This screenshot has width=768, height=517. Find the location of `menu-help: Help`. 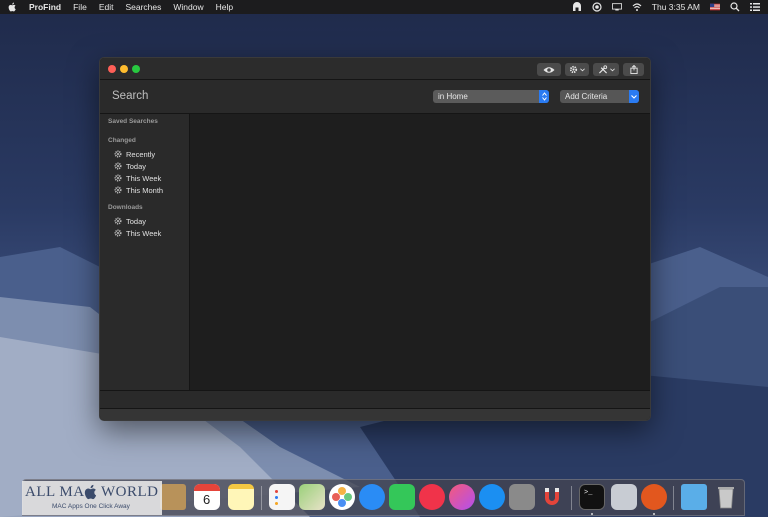

menu-help: Help is located at coordinates (224, 7).